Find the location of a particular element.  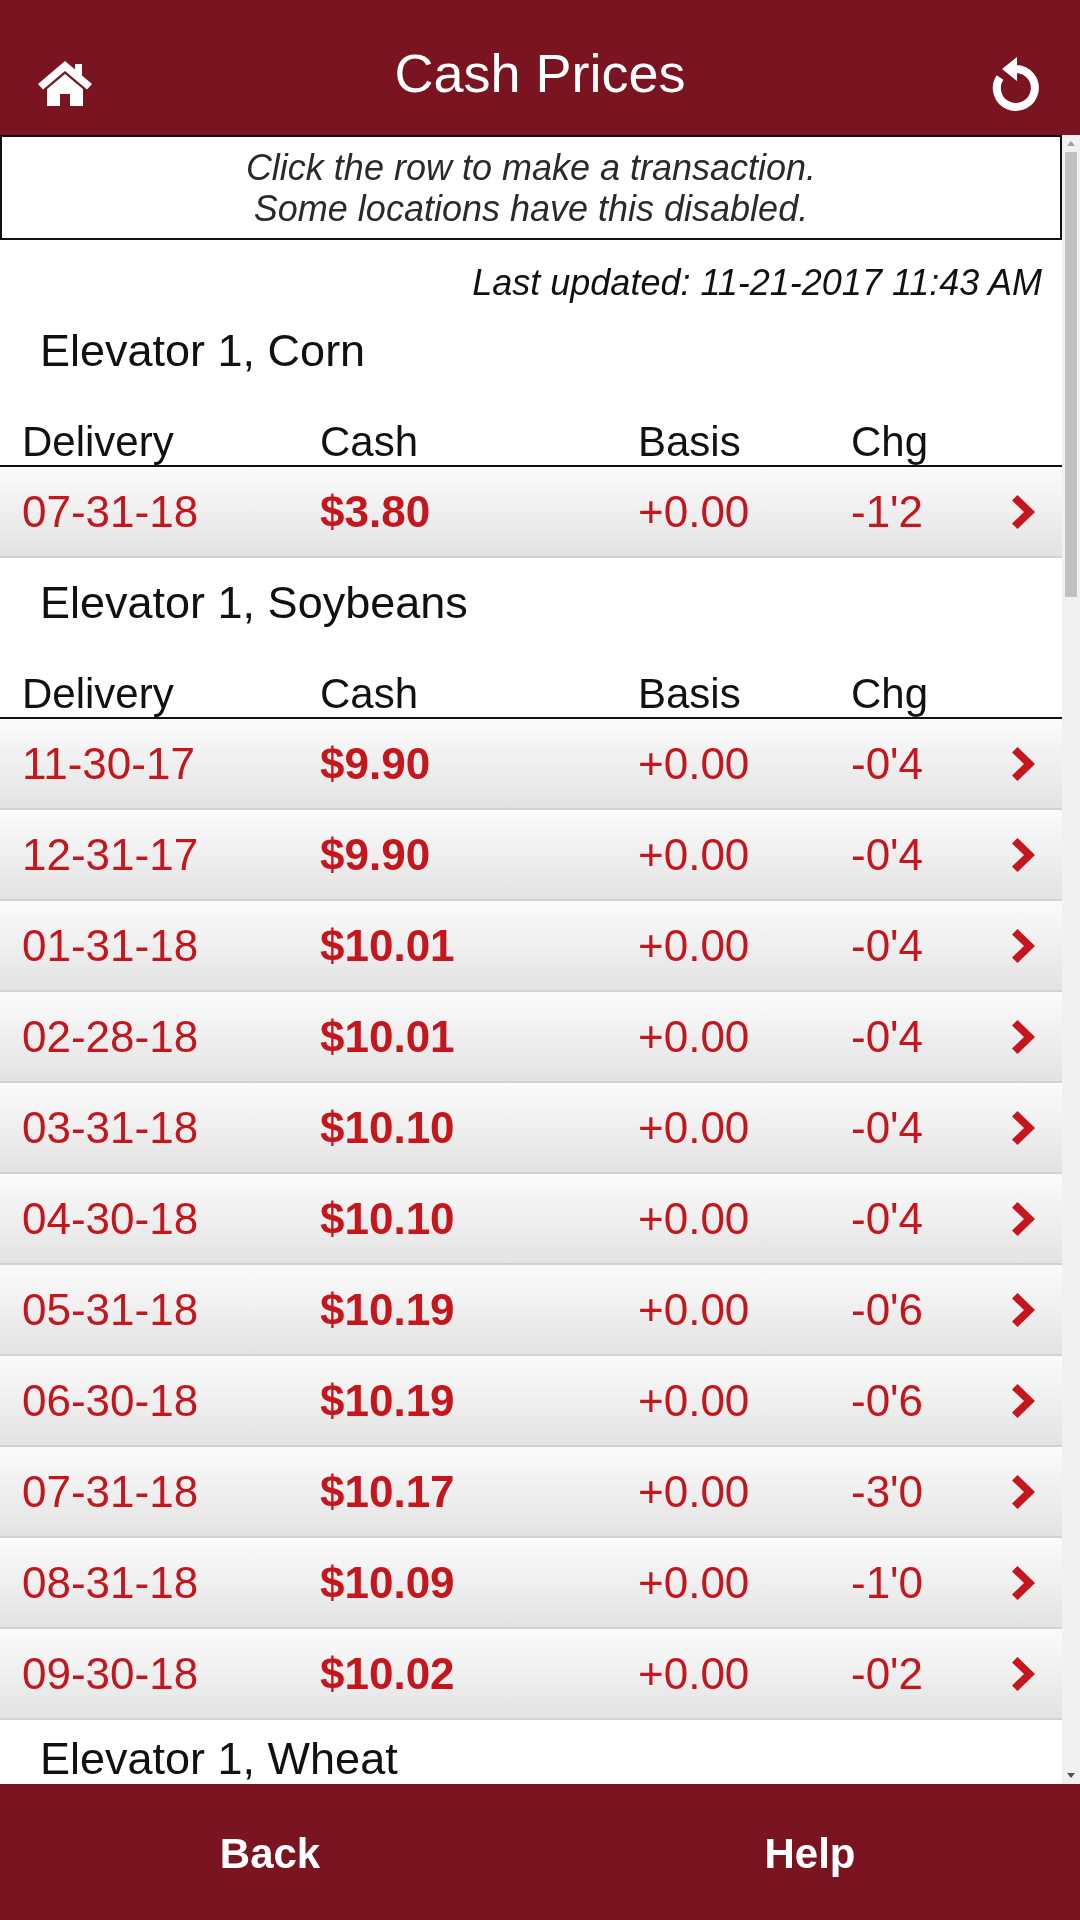

price-row: 08-31-18 $10.09 +0.00 -1'0 is located at coordinates (531, 1583).